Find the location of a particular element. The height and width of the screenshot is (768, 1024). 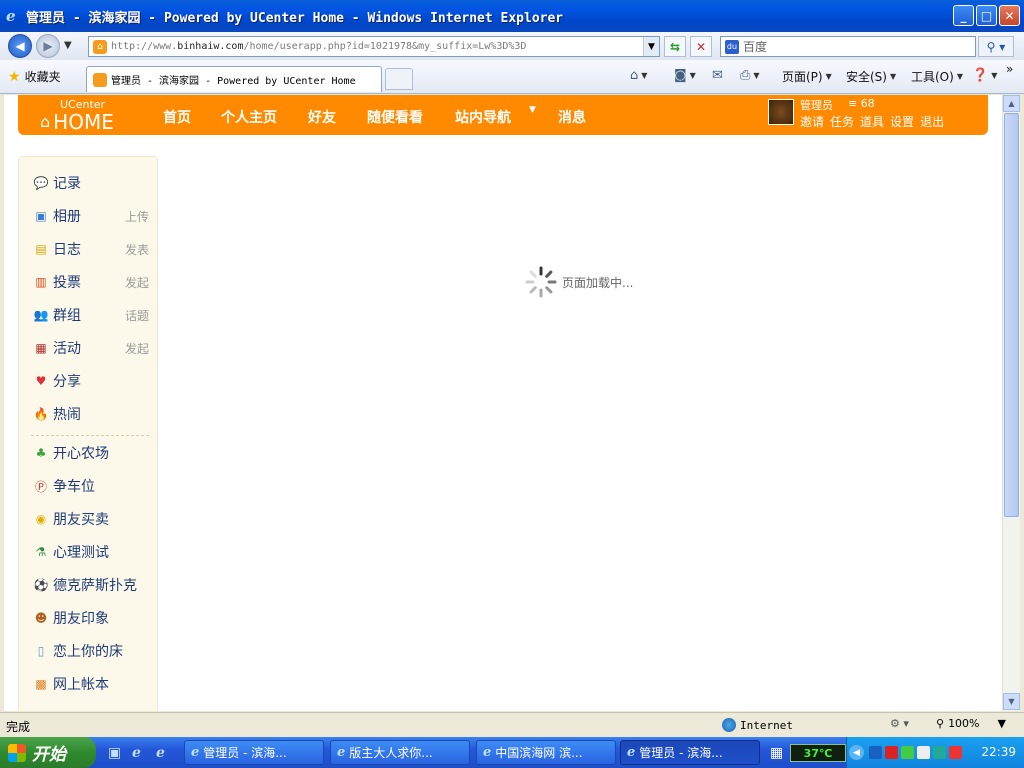

sidebar-app-psych-test: ⚗ 心理测试 is located at coordinates (91, 552).